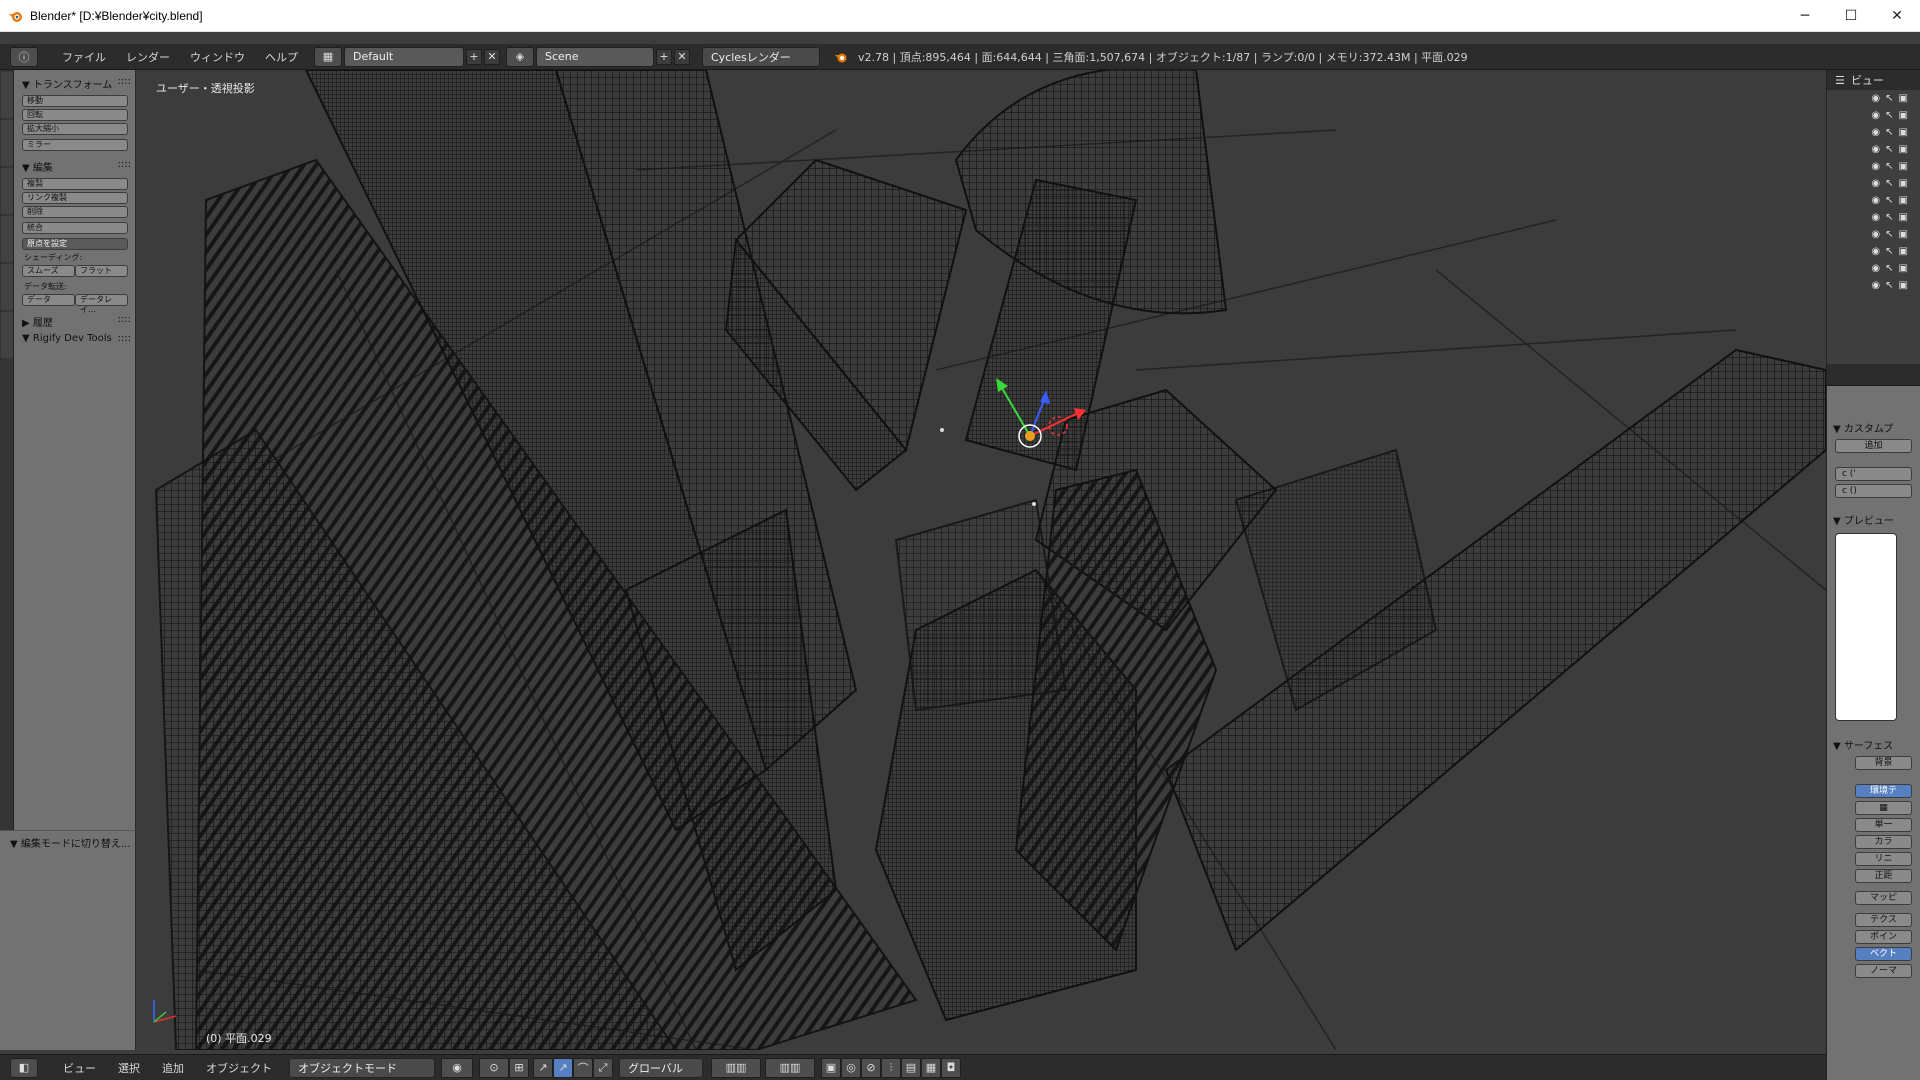 Image resolution: width=1920 pixels, height=1080 pixels. Describe the element at coordinates (1867, 80) in the screenshot. I see `outliner-view-menu: ビュー` at that location.